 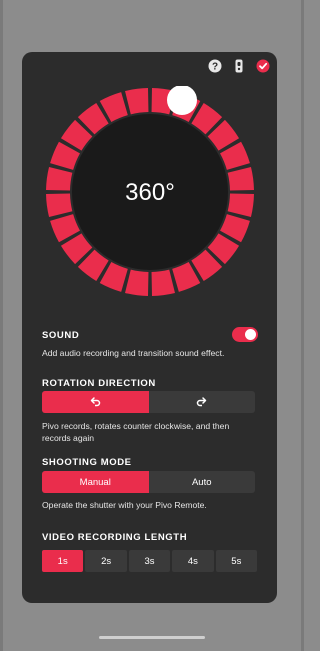 I want to click on help-icon: ?, so click(x=215, y=66).